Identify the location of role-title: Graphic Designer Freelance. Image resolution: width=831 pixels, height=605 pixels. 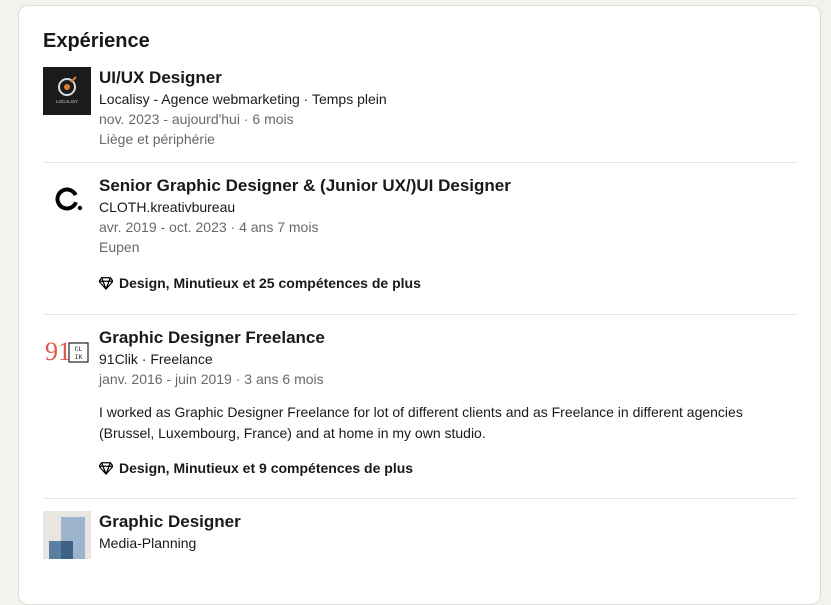
(448, 338).